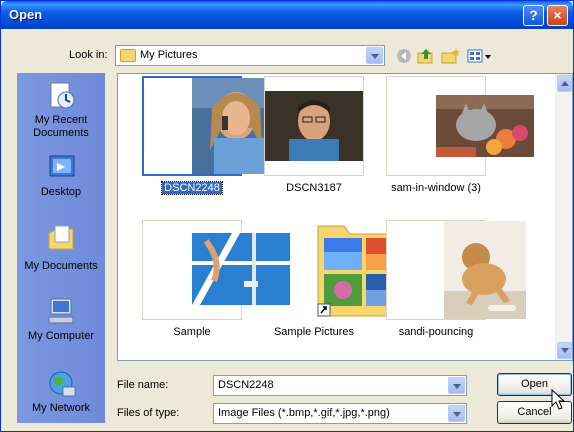 The image size is (574, 432). What do you see at coordinates (26, 14) in the screenshot?
I see `window-title: Open` at bounding box center [26, 14].